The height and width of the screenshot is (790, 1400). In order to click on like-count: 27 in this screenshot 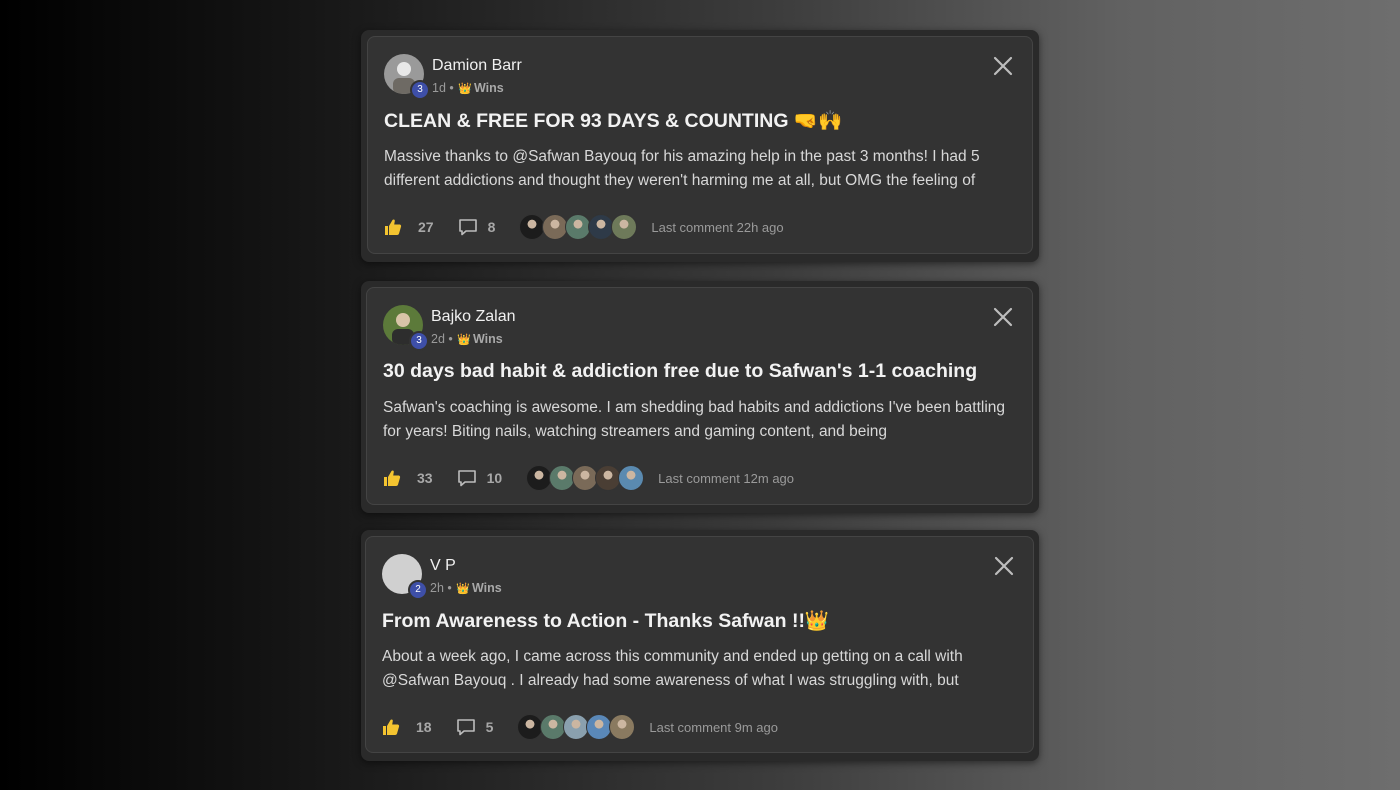, I will do `click(426, 227)`.